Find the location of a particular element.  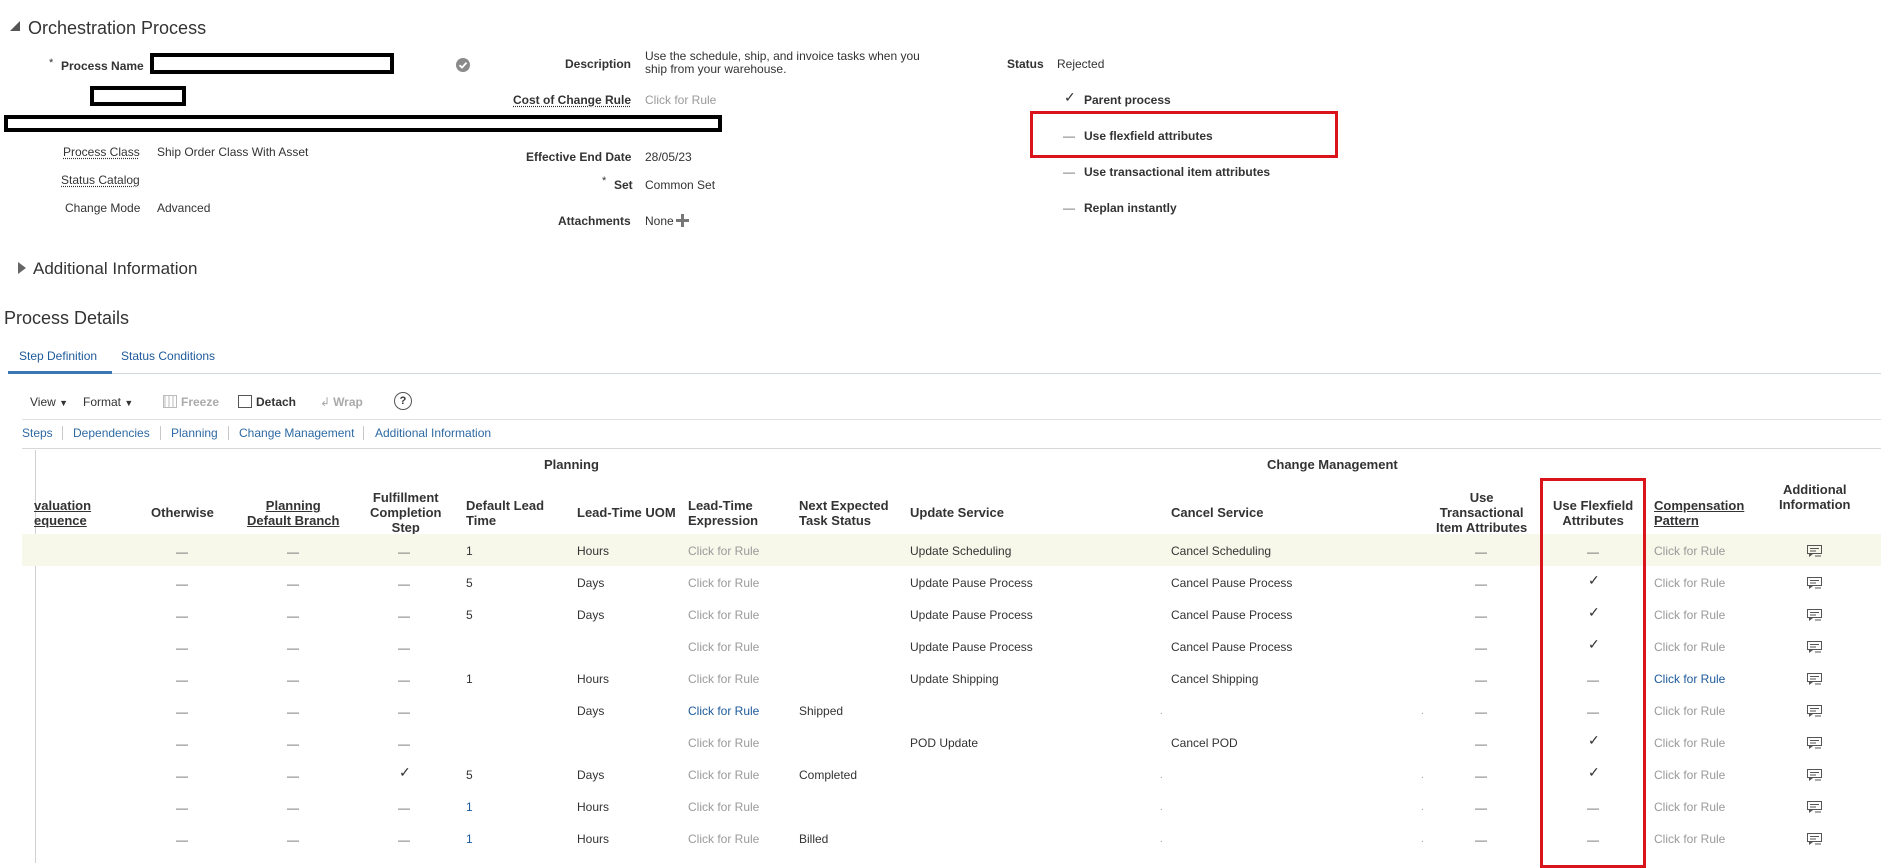

next-expected-task-status: Completed is located at coordinates (828, 775).